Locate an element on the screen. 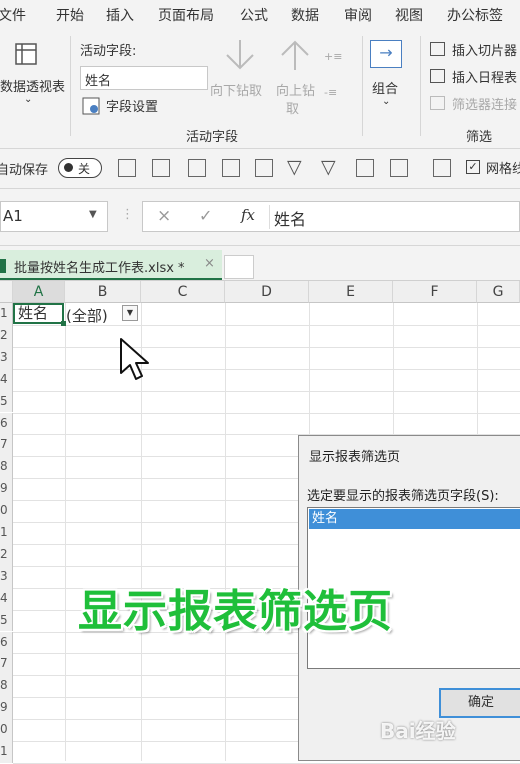 The width and height of the screenshot is (520, 764). insert-slicer-label: 插入切片器 is located at coordinates (485, 51).